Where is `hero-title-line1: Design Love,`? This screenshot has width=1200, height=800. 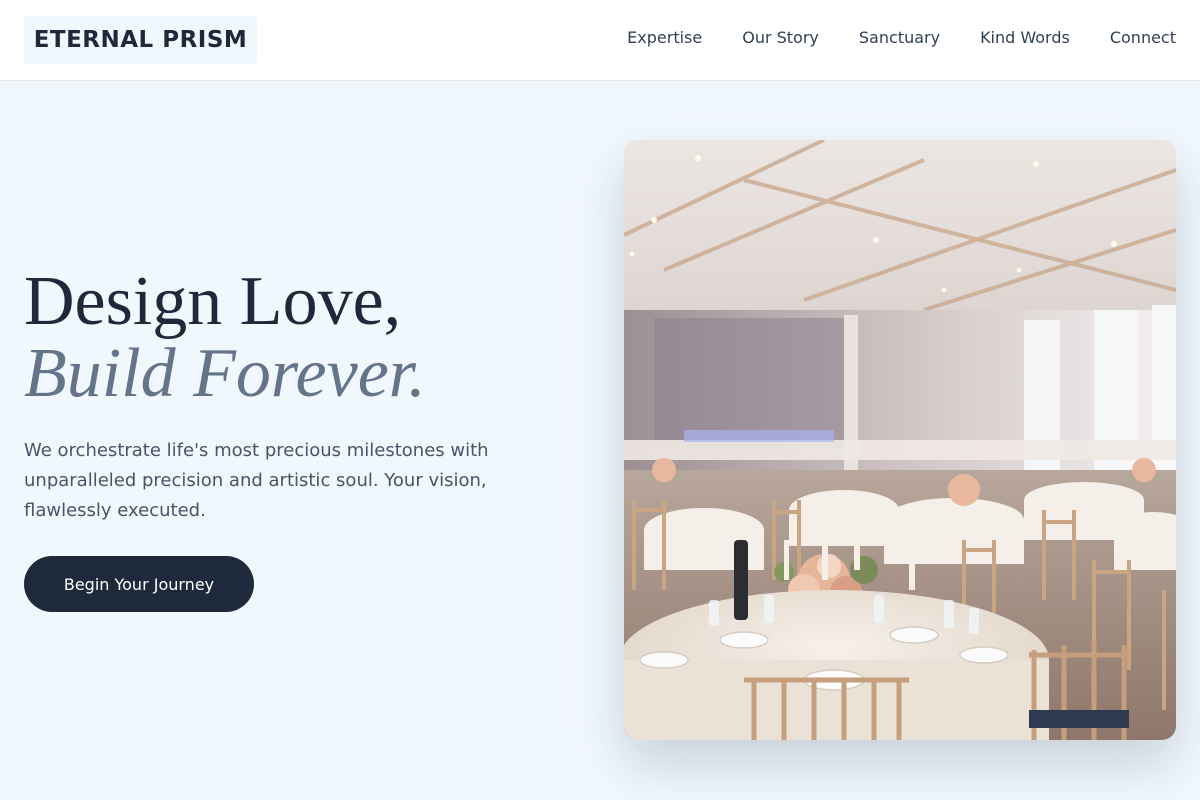 hero-title-line1: Design Love, is located at coordinates (213, 301).